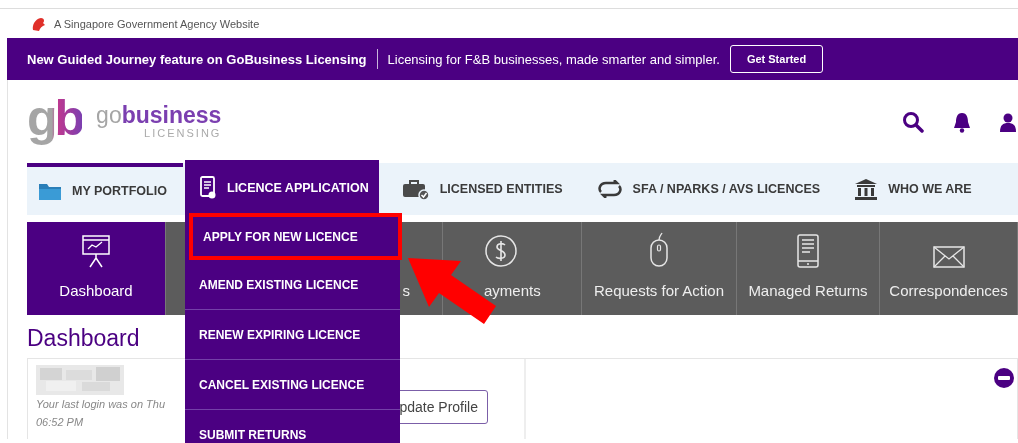  Describe the element at coordinates (83, 338) in the screenshot. I see `page-title: Dashboard` at that location.